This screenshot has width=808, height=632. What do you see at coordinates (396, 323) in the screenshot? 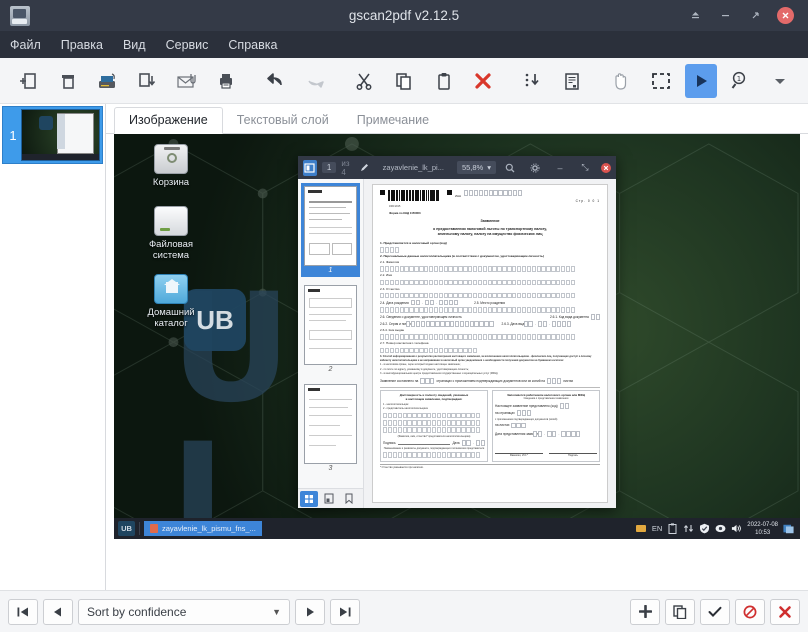
I see `doc-field-262: 2.6.2. Серия и номер` at bounding box center [396, 323].